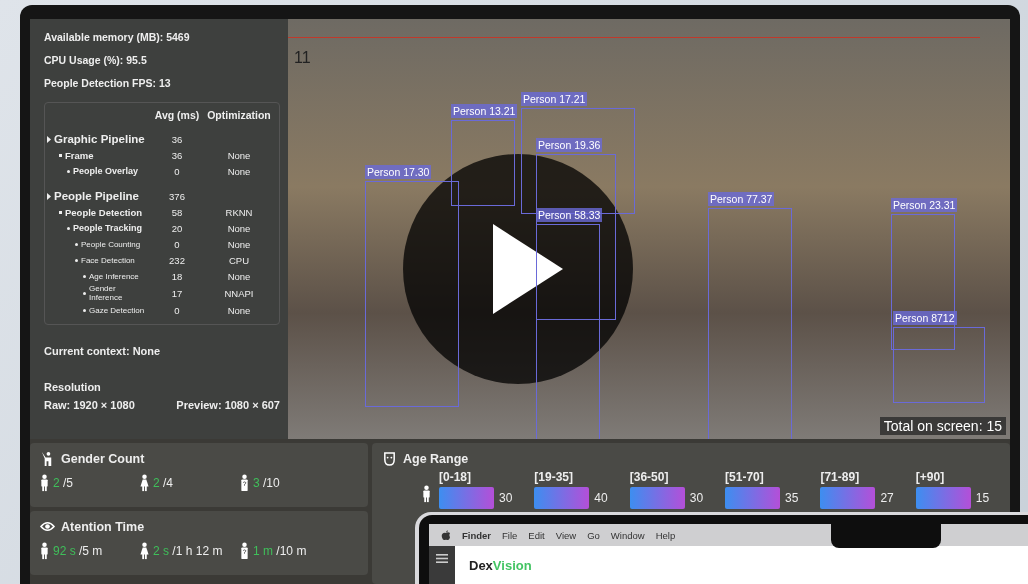  I want to click on optimization-value: NNAPI, so click(239, 293).